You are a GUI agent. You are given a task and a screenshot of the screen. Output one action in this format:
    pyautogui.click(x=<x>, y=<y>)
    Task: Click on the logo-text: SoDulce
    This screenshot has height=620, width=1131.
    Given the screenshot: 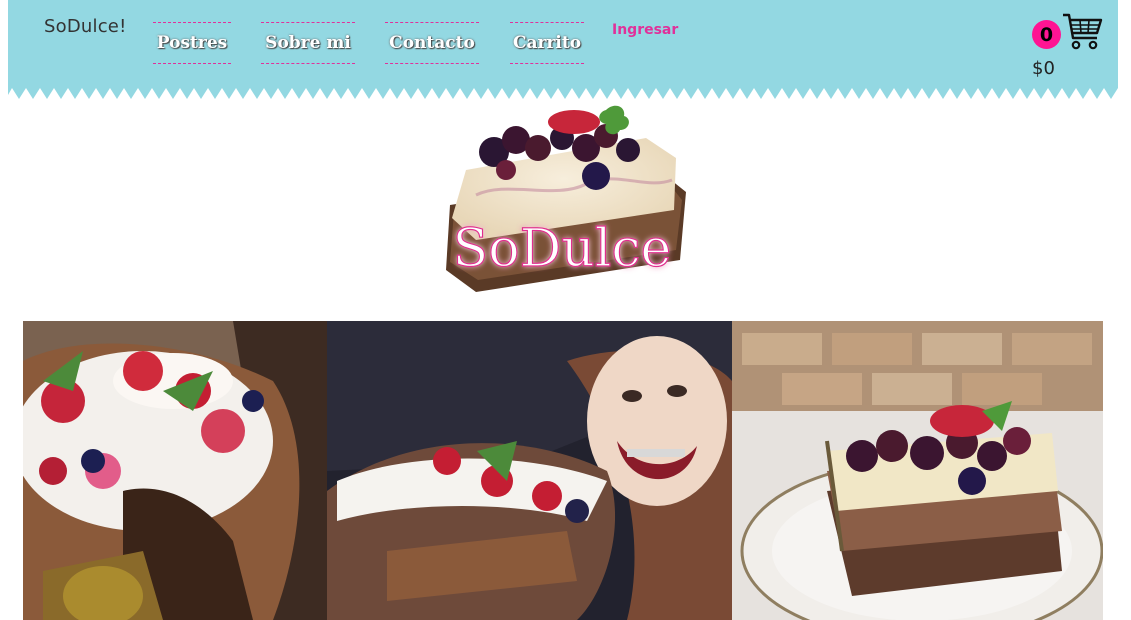 What is the action you would take?
    pyautogui.click(x=562, y=249)
    